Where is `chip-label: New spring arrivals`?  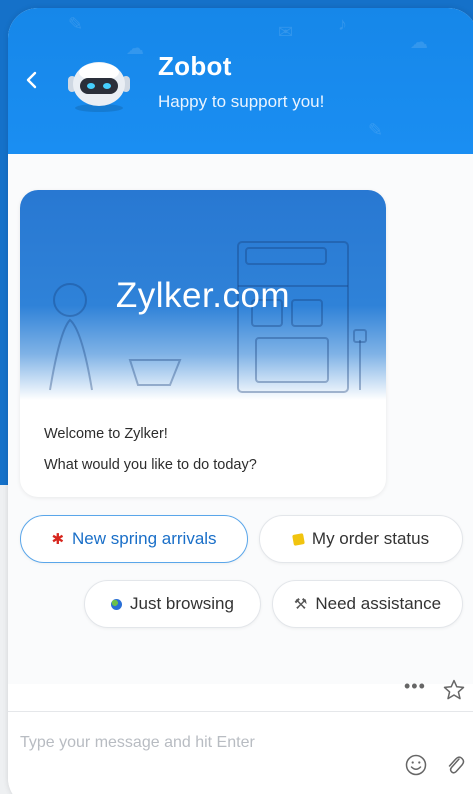 chip-label: New spring arrivals is located at coordinates (144, 538).